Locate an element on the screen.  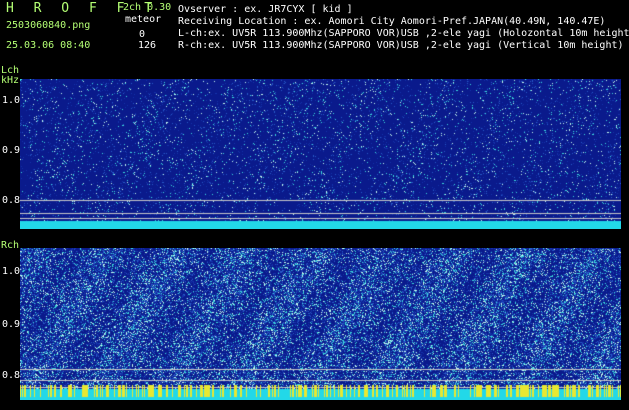
rch-ytick-0-9: 0.9 is located at coordinates (11, 324).